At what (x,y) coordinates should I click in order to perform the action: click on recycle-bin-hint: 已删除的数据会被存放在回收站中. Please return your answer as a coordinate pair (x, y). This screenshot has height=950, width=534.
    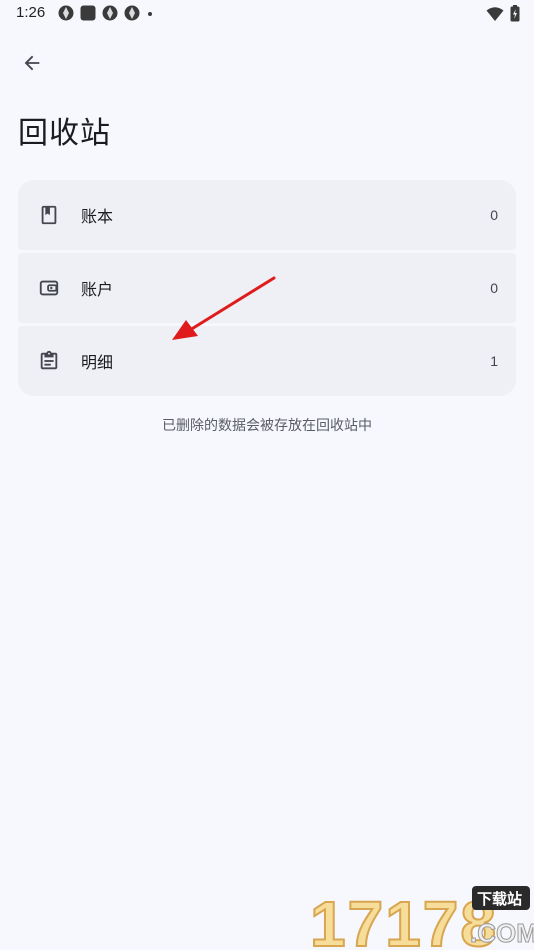
    Looking at the image, I should click on (267, 426).